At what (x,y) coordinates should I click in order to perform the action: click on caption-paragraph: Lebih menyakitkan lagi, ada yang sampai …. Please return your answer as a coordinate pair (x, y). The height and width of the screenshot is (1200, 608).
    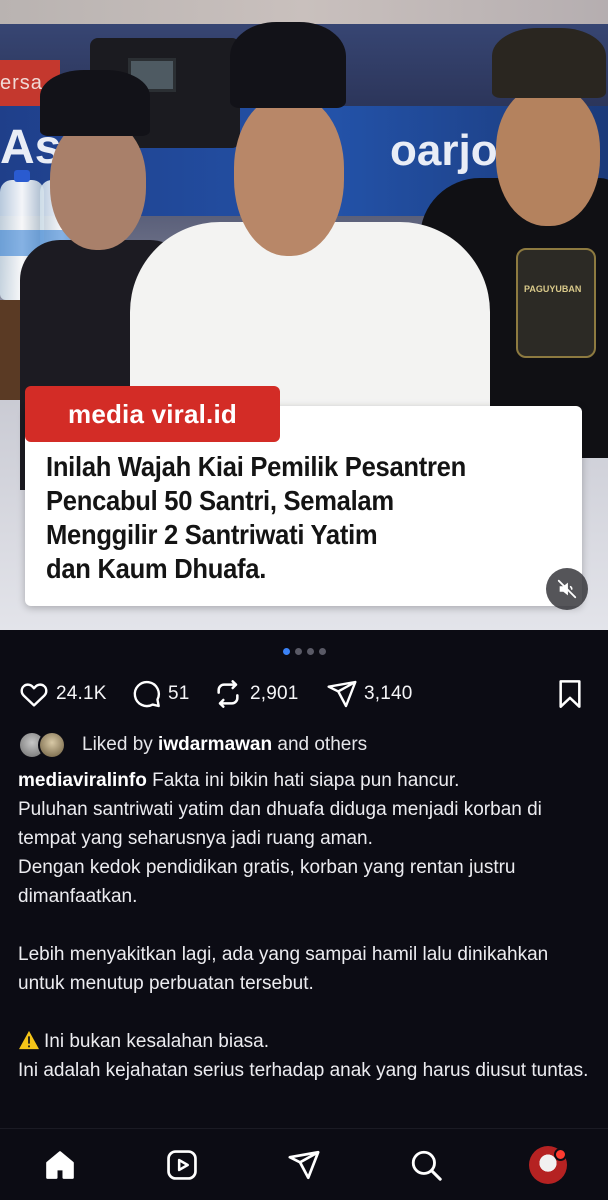
    Looking at the image, I should click on (283, 969).